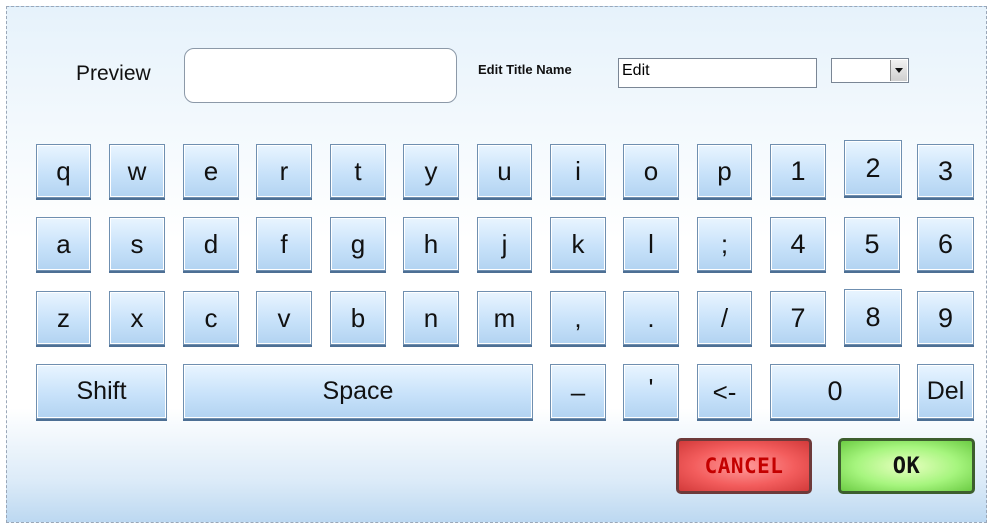 The width and height of the screenshot is (992, 529). I want to click on key-y: y, so click(431, 171).